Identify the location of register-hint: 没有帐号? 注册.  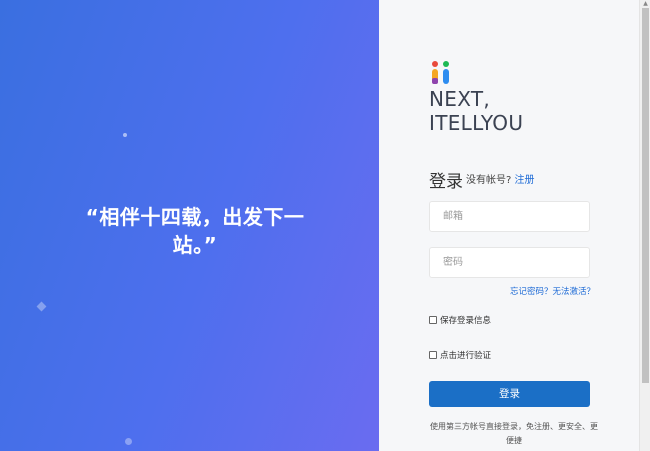
(500, 178).